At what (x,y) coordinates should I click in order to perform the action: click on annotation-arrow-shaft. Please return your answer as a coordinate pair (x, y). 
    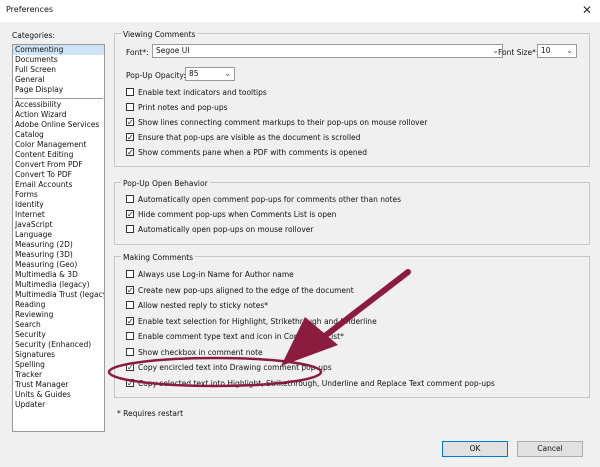
    Looking at the image, I should click on (364, 305).